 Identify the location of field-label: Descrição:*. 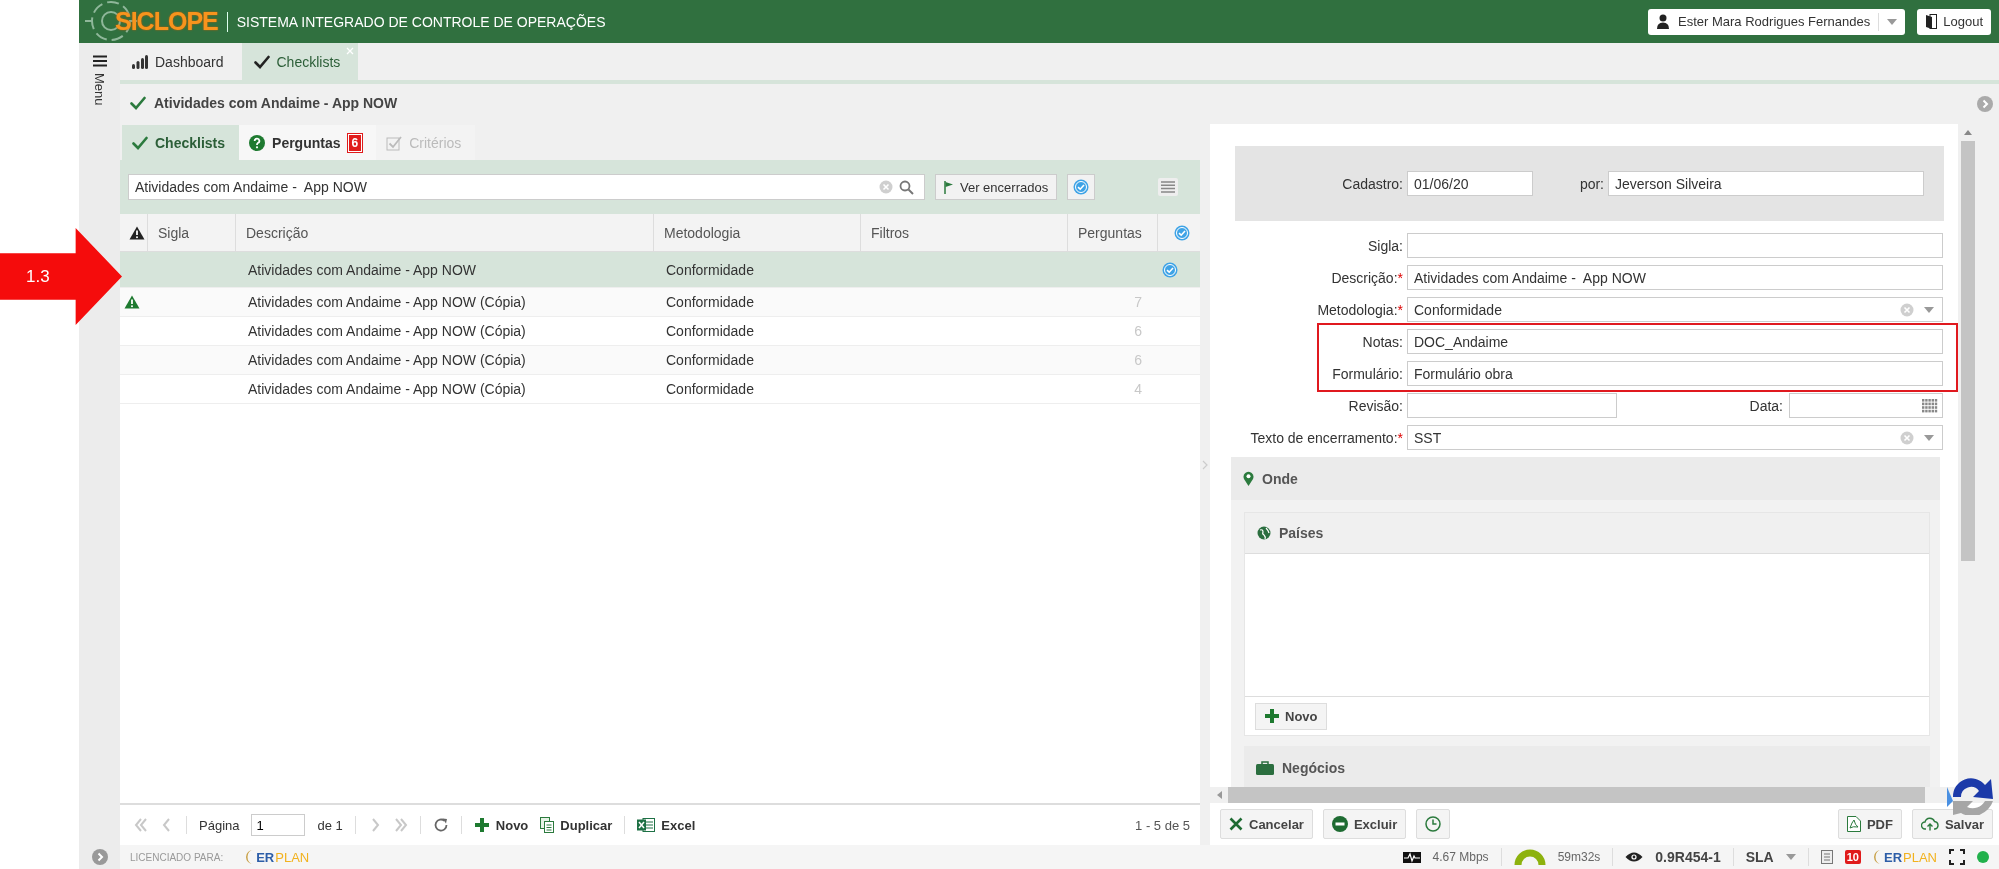
(1366, 277).